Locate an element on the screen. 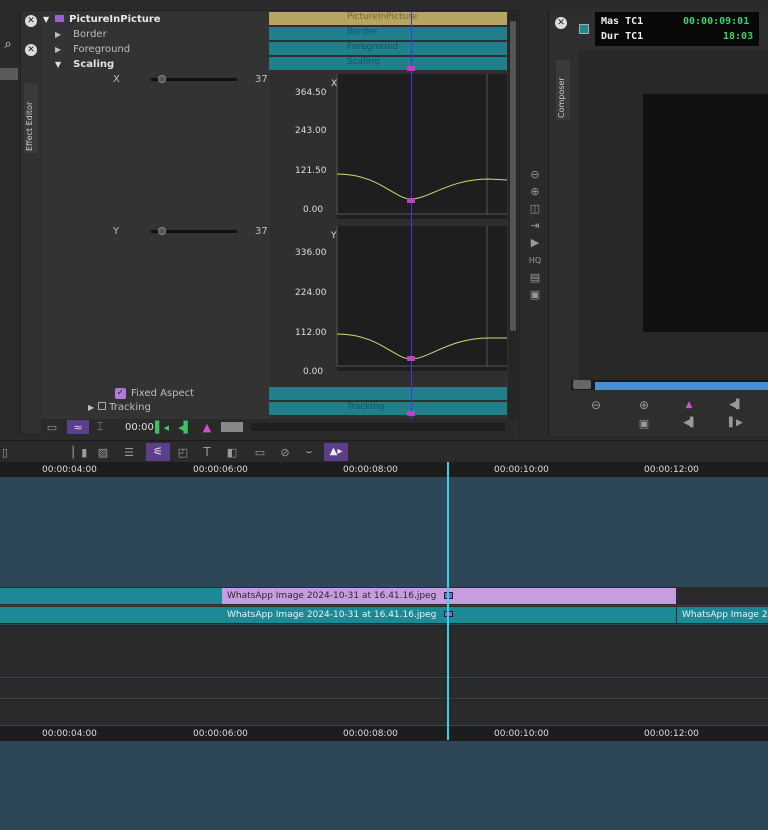  graph-x-tick: 364.50 is located at coordinates (311, 93).